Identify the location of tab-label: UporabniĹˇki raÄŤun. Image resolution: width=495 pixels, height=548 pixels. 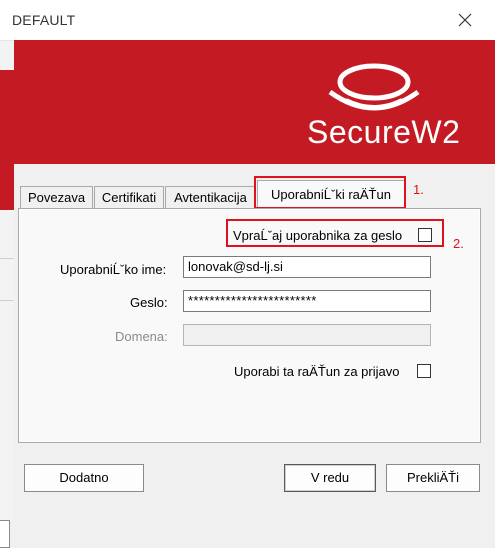
(331, 194).